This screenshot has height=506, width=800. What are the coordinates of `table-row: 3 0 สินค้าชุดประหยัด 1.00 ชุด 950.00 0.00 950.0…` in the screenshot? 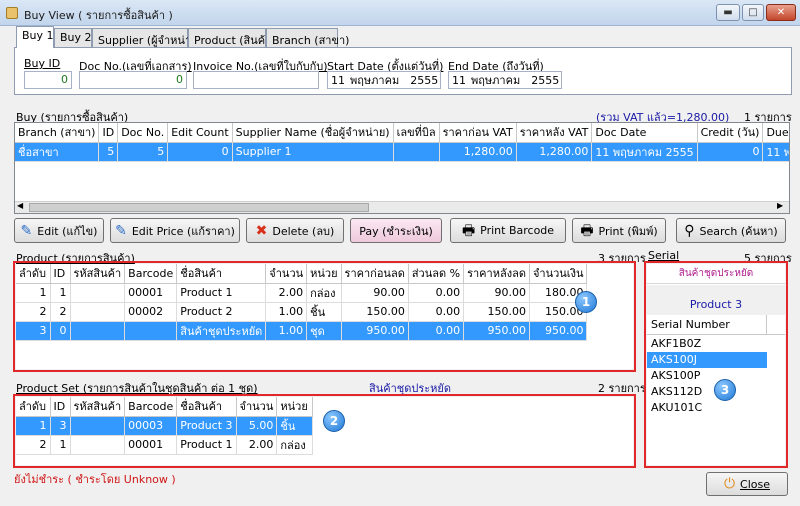 It's located at (302, 331).